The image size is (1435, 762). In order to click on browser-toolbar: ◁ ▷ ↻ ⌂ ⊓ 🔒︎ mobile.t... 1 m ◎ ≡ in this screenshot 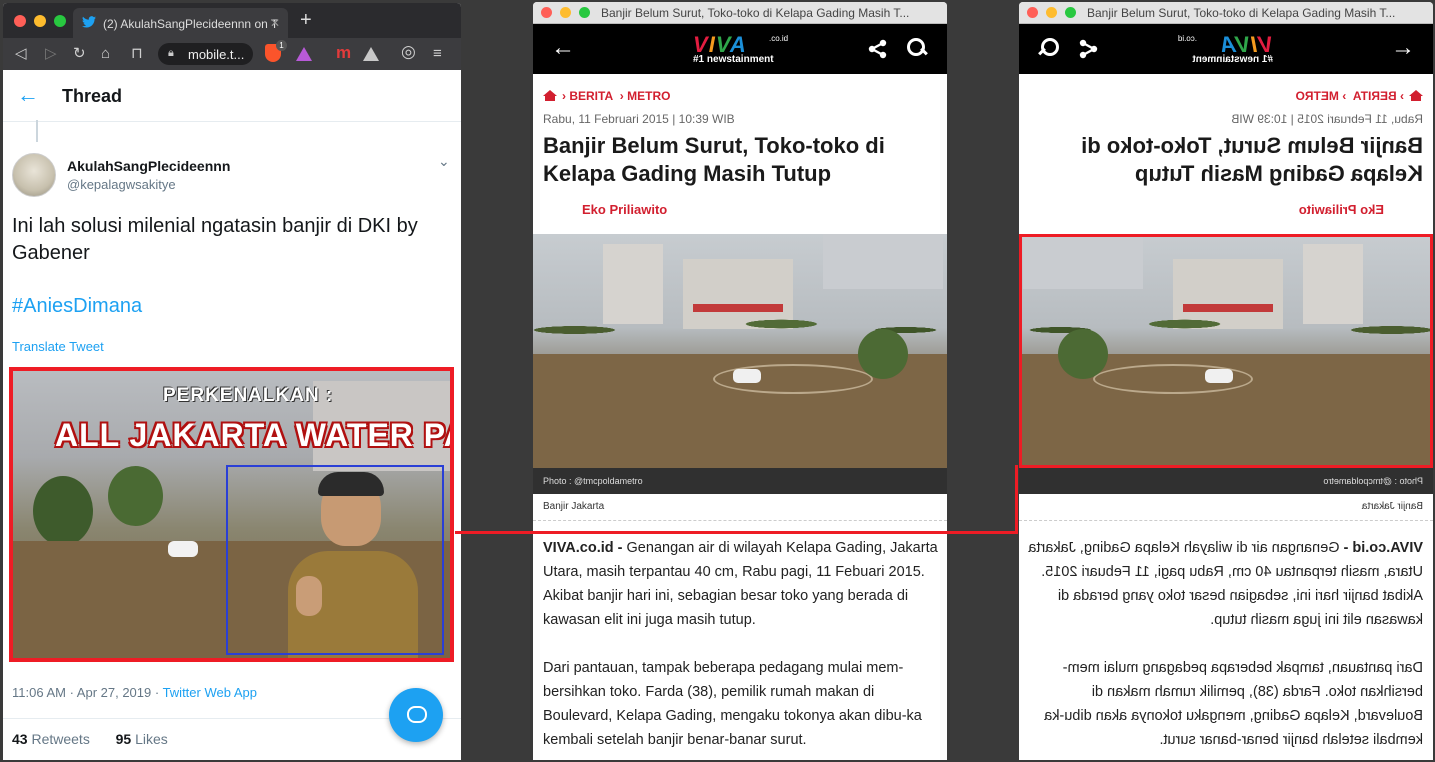, I will do `click(232, 54)`.